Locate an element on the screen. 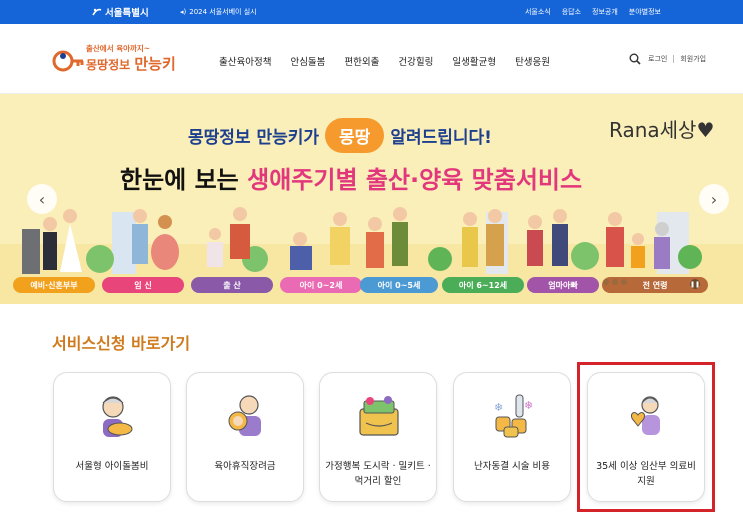 This screenshot has height=528, width=743. stage-label: 출 산 is located at coordinates (232, 285).